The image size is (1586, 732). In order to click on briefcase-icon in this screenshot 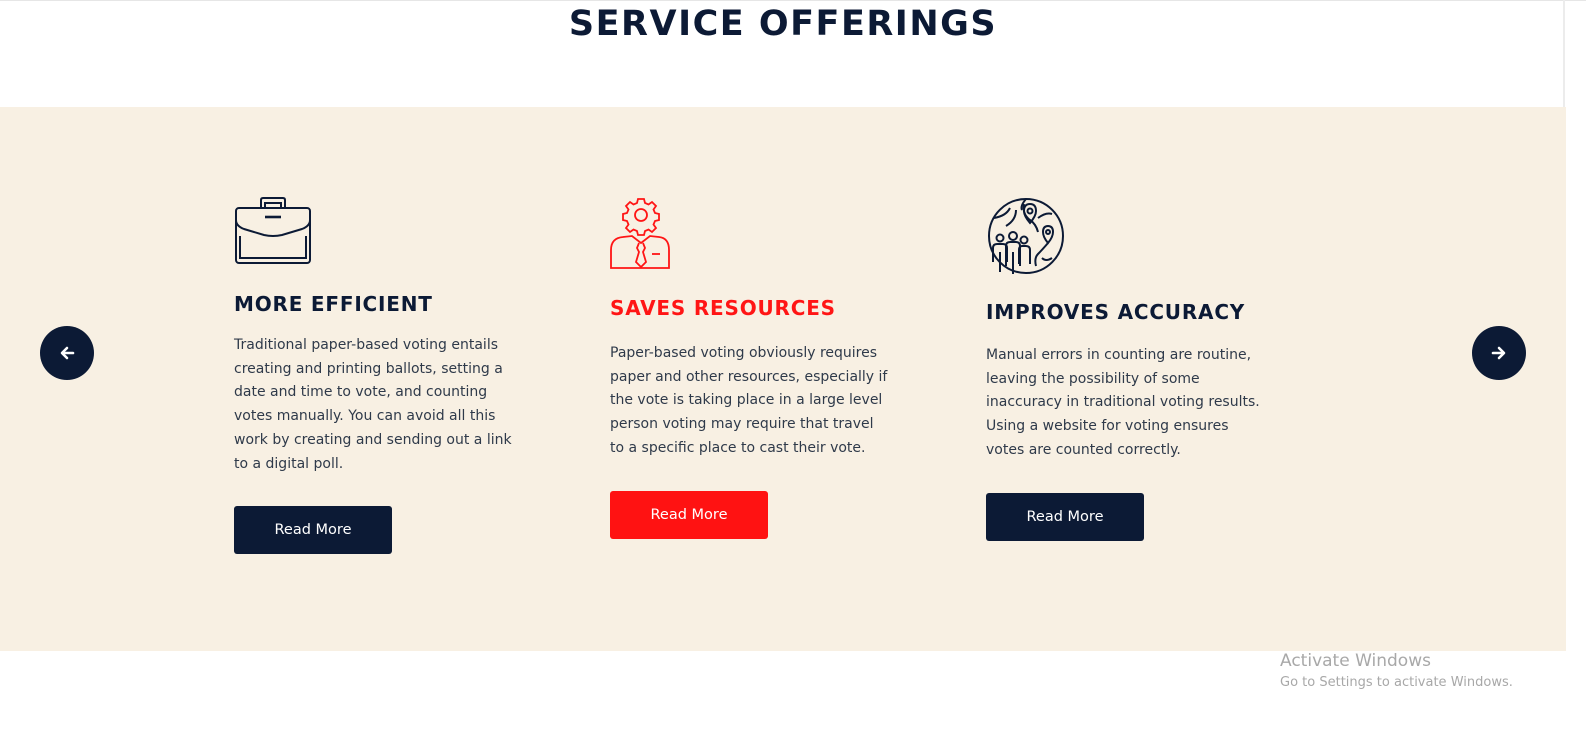, I will do `click(379, 233)`.